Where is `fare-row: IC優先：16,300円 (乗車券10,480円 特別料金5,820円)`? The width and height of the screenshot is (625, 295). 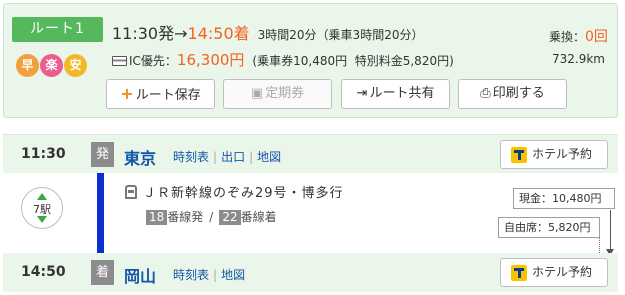
fare-row: IC優先：16,300円 (乗車券10,480円 特別料金5,820円) is located at coordinates (283, 59).